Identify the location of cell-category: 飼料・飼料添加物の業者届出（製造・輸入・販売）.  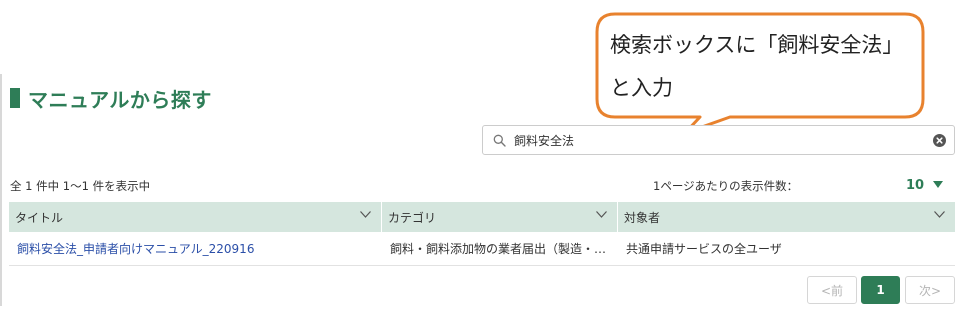
(500, 248).